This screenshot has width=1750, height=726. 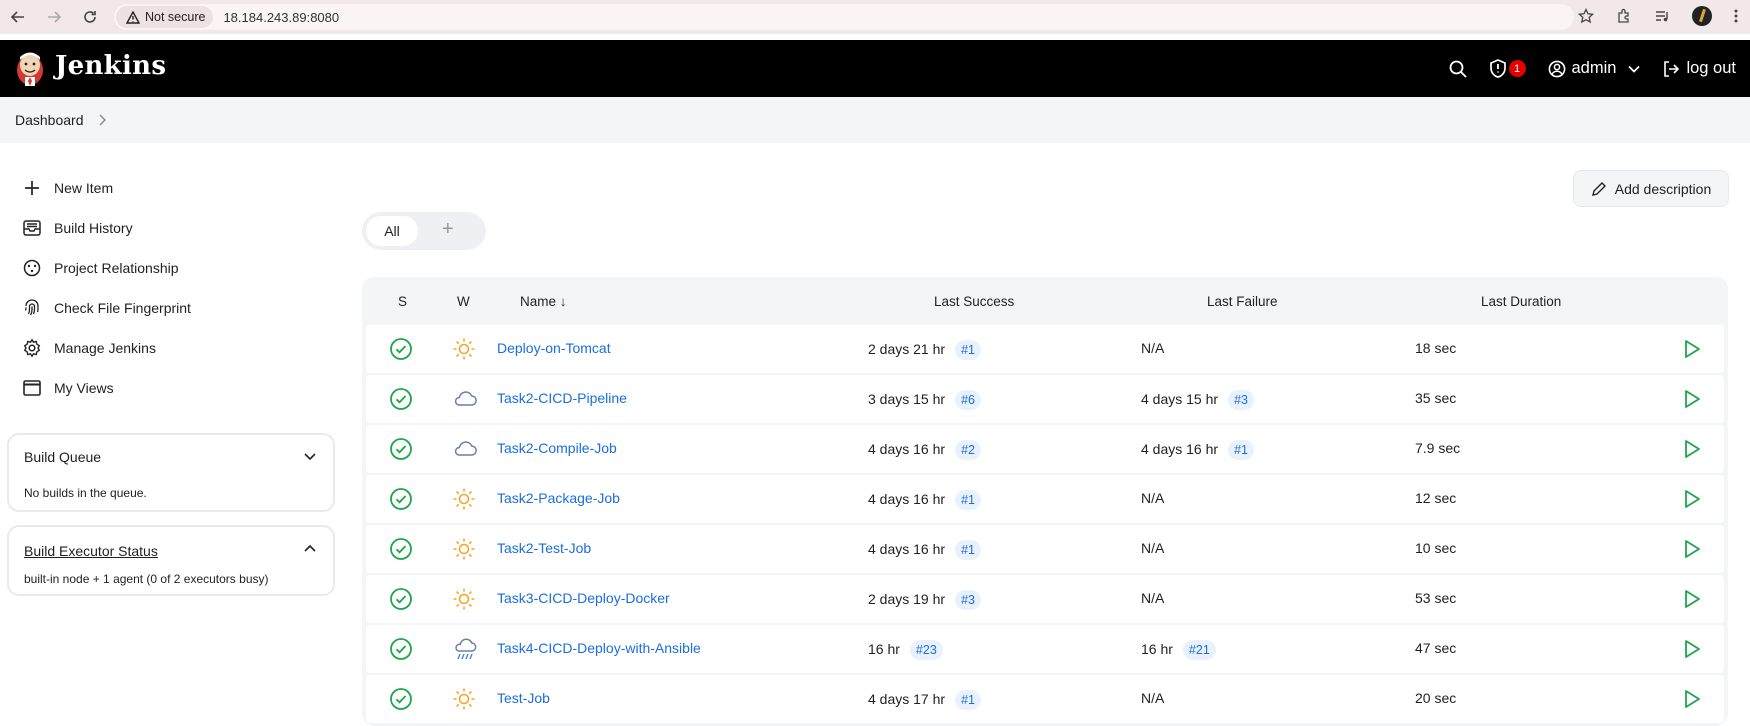 I want to click on address-bar: Not secure 18.184.243.89:8080, so click(x=844, y=17).